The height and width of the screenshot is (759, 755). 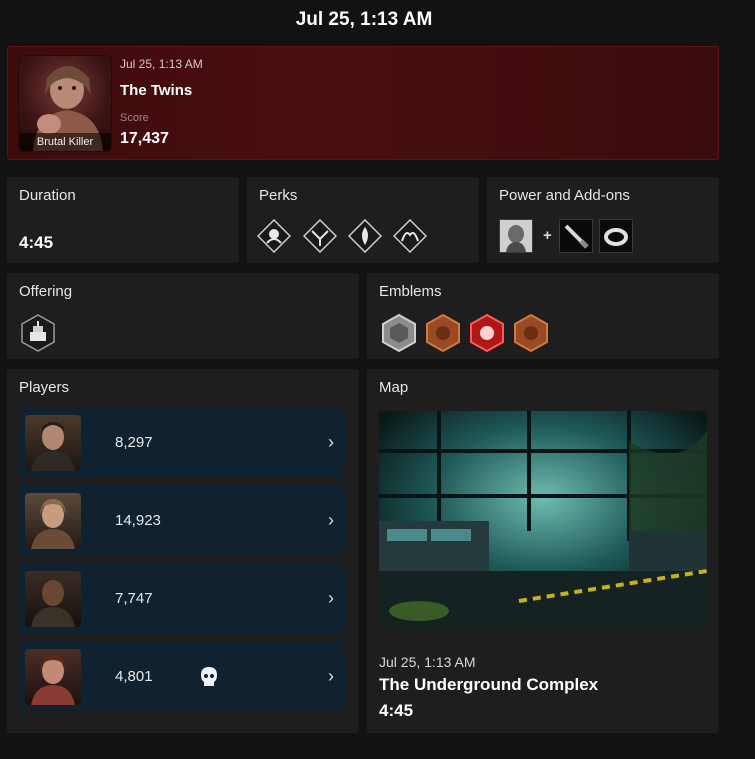 I want to click on emblems-panel: Emblems, so click(x=543, y=316).